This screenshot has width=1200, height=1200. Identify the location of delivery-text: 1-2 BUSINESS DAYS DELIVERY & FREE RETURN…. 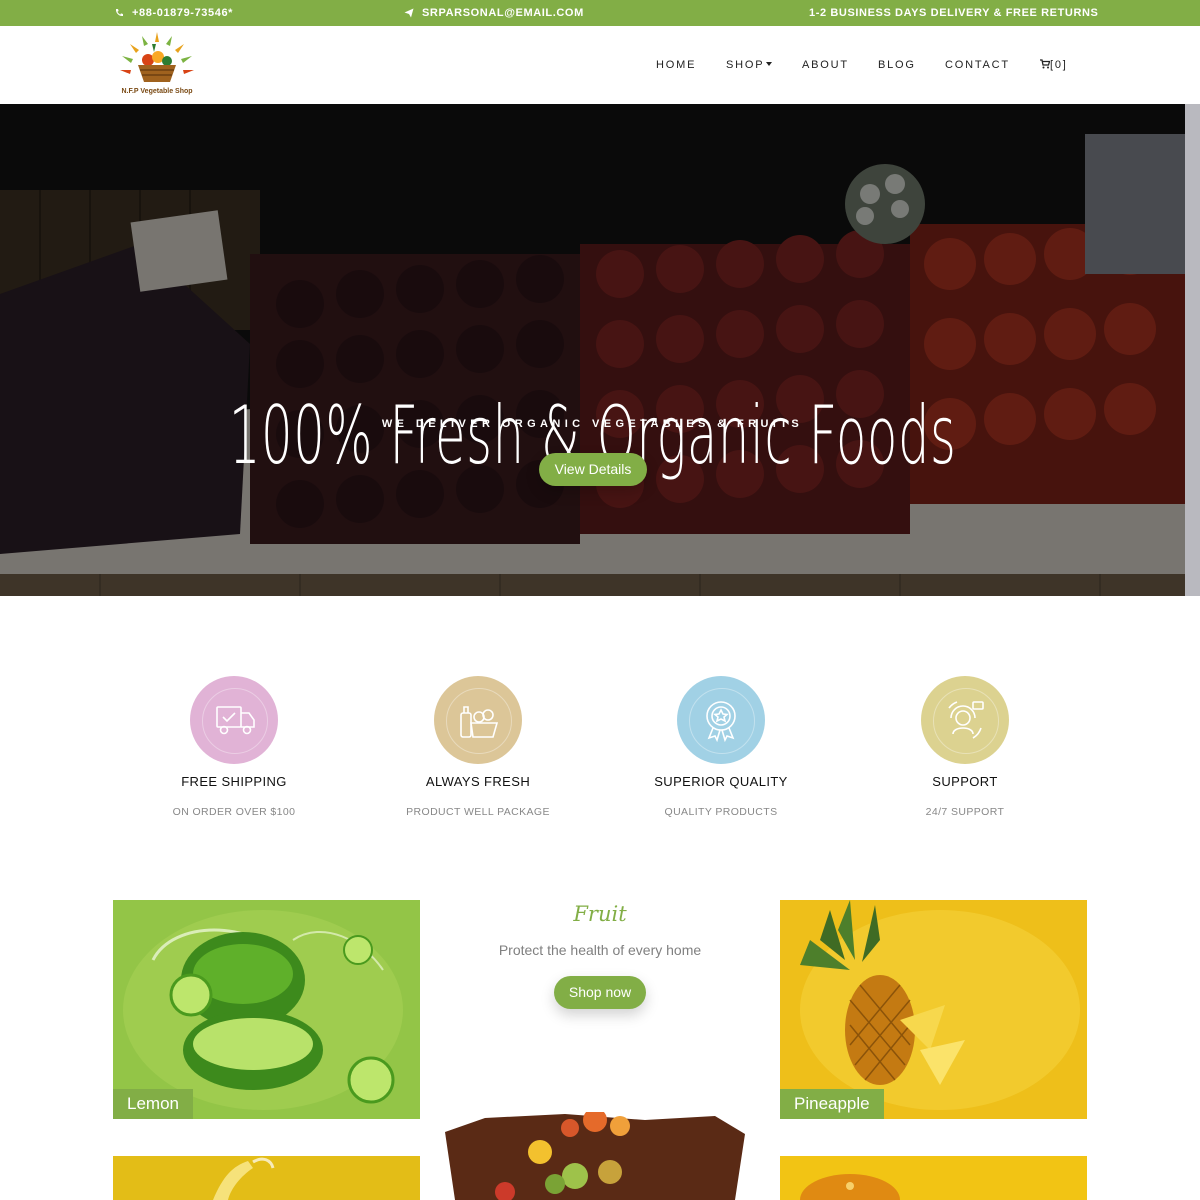
(954, 13).